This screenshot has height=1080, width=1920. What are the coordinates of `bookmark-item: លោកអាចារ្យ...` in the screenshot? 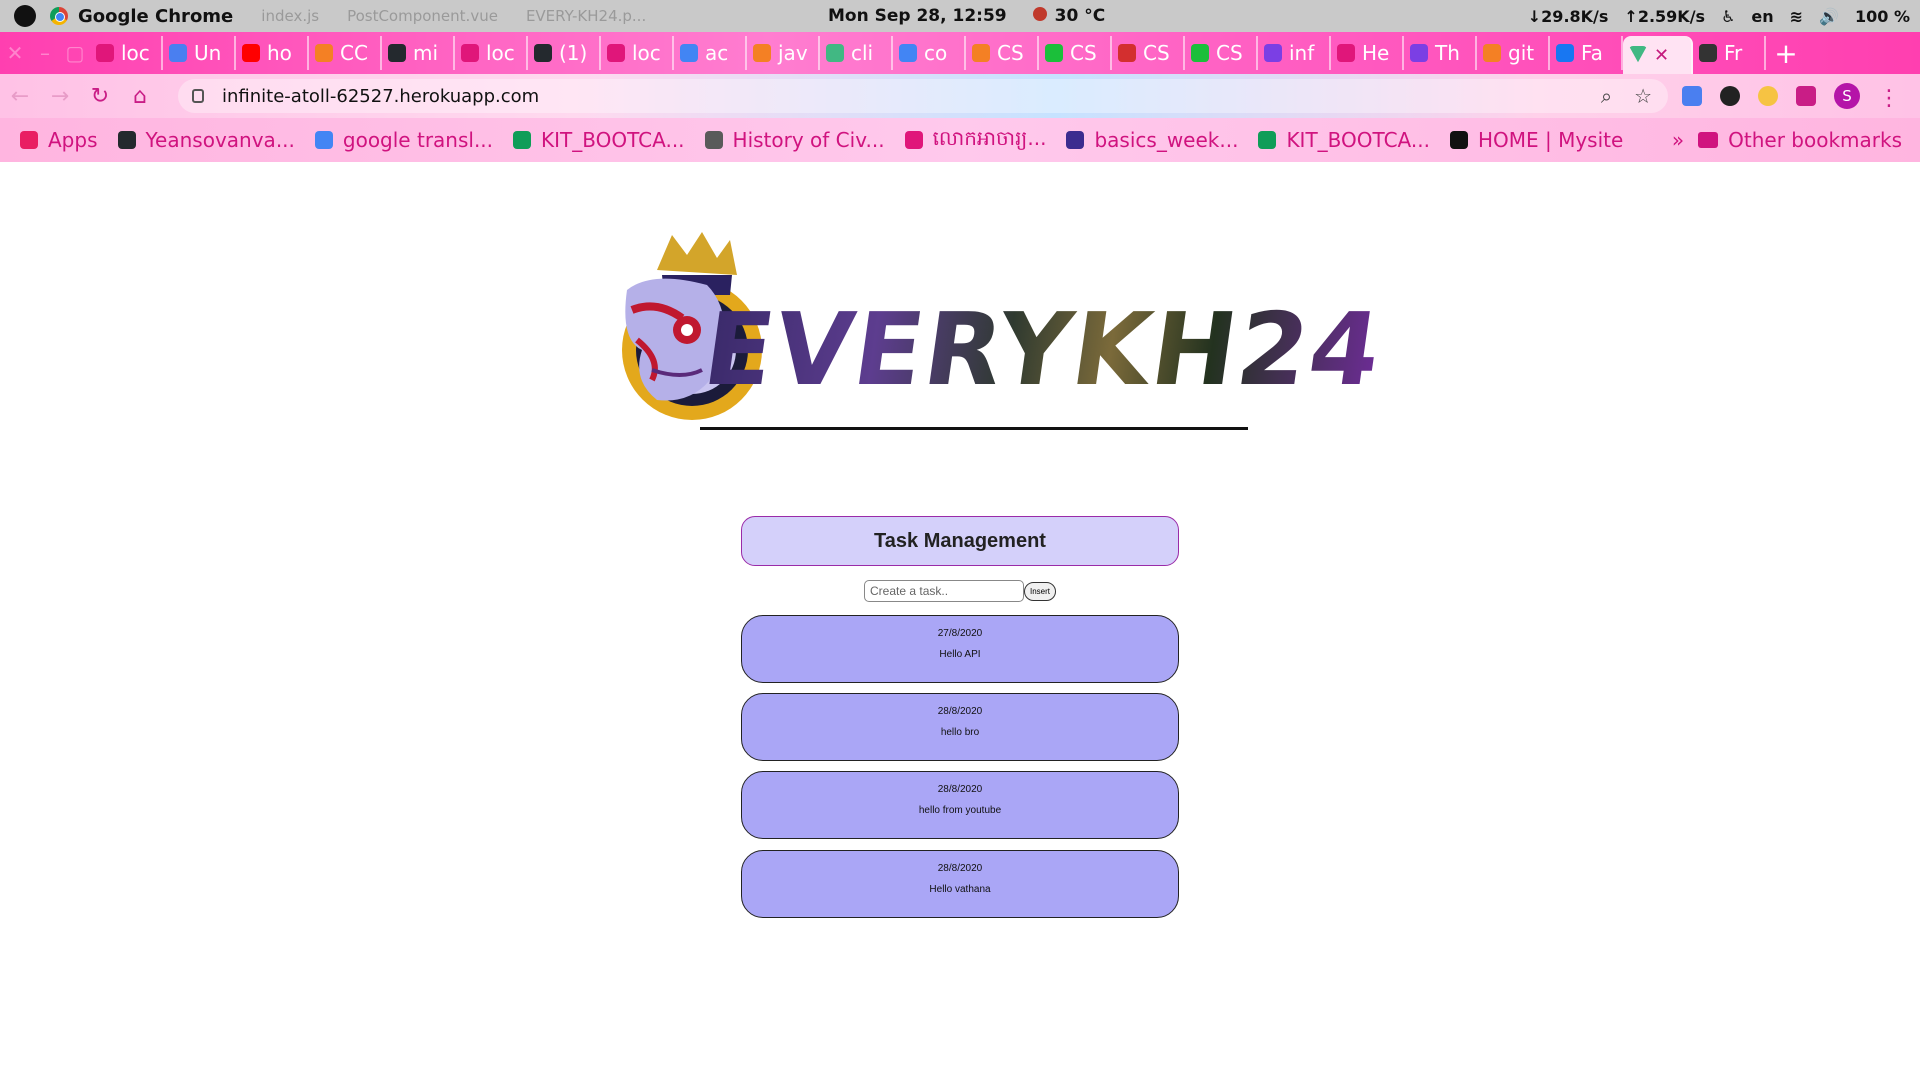 It's located at (975, 140).